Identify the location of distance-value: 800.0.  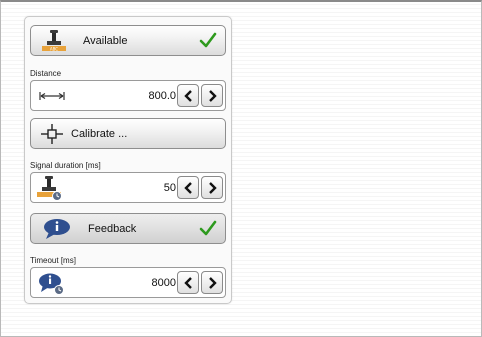
(162, 96).